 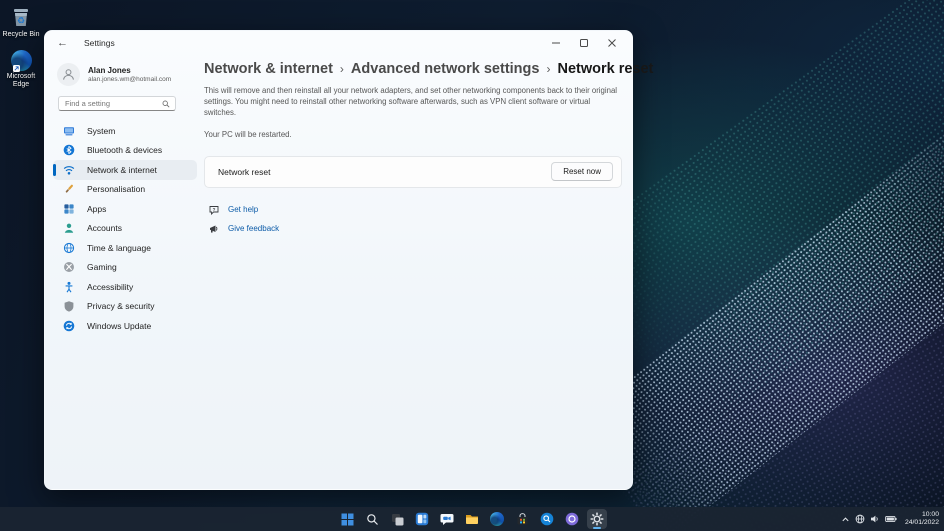 What do you see at coordinates (214, 229) in the screenshot?
I see `feedback-megaphone-icon` at bounding box center [214, 229].